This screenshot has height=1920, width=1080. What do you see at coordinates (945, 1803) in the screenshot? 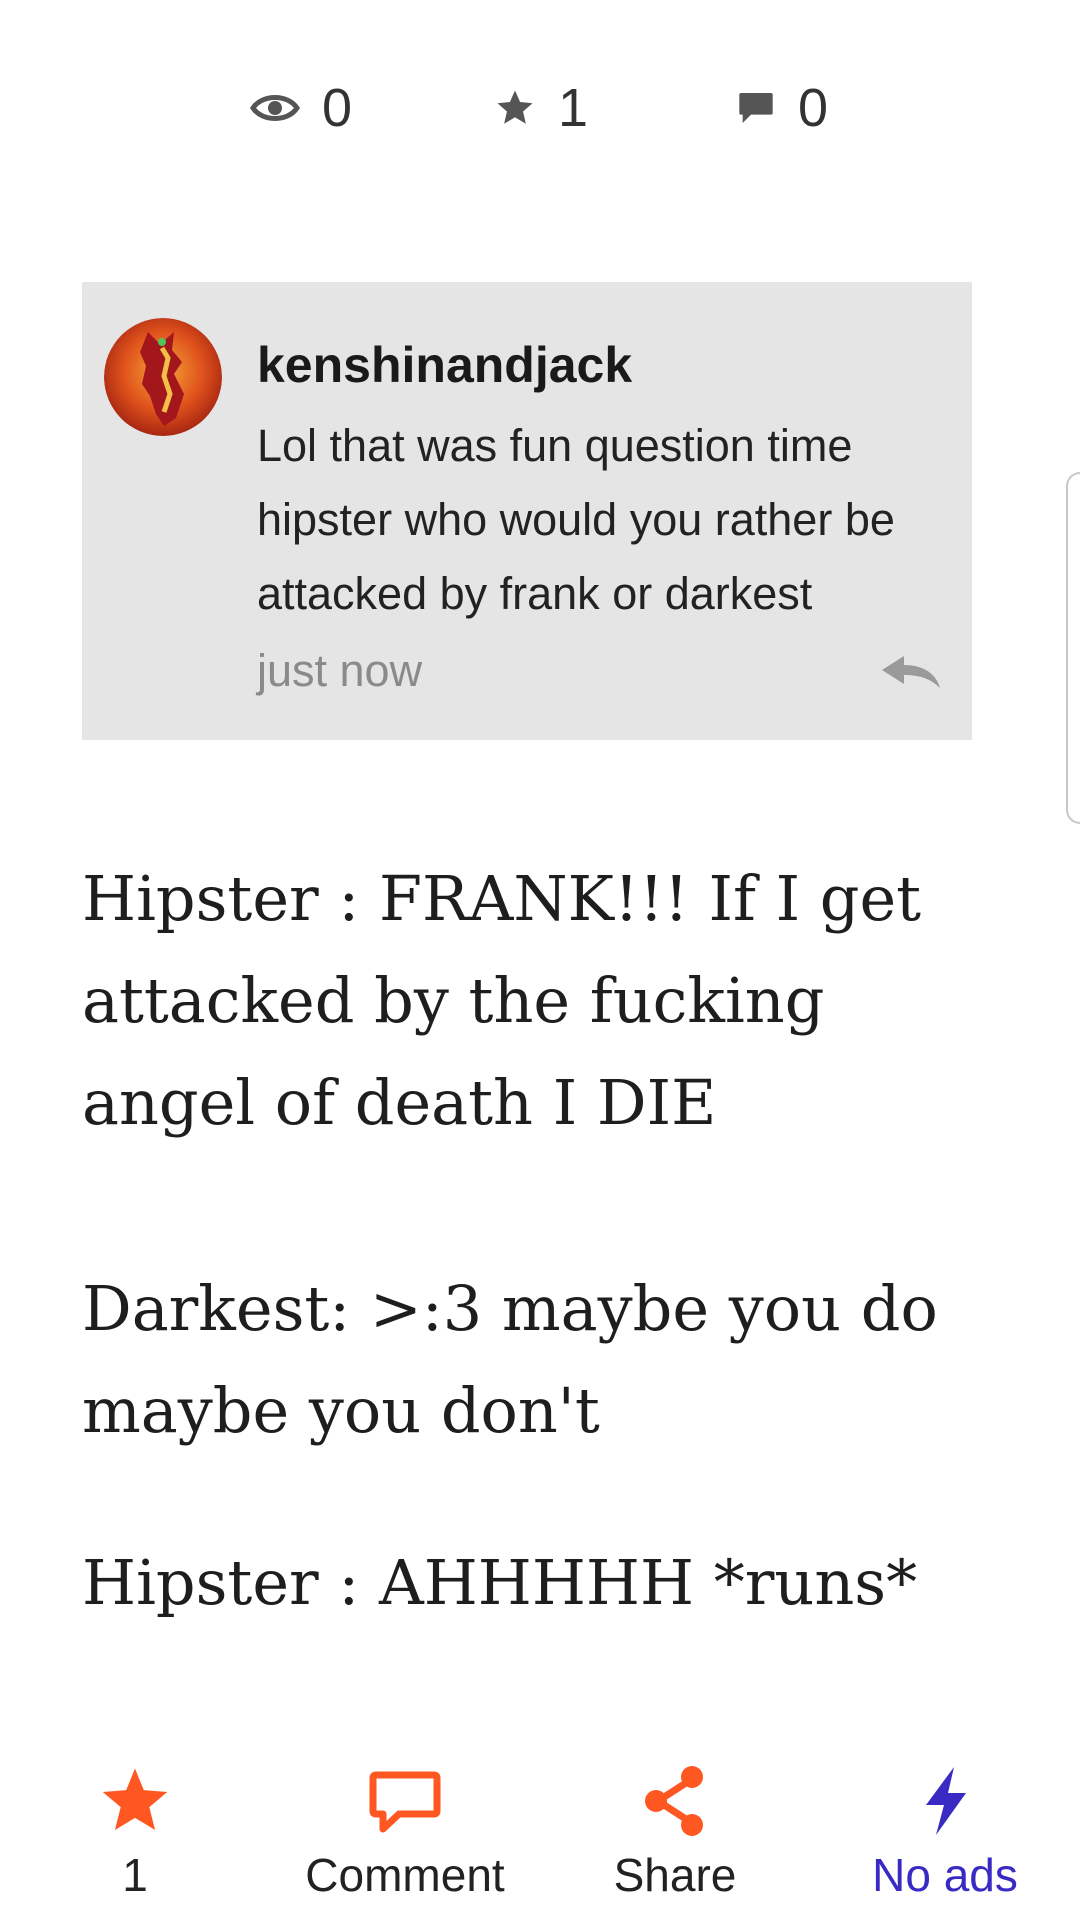
I see `lightning-bolt-icon` at bounding box center [945, 1803].